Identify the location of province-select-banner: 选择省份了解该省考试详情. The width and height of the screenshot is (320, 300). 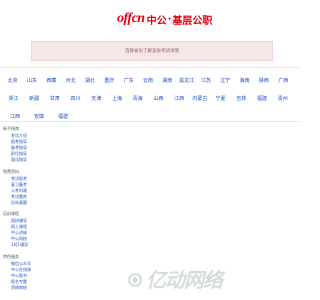
(152, 51).